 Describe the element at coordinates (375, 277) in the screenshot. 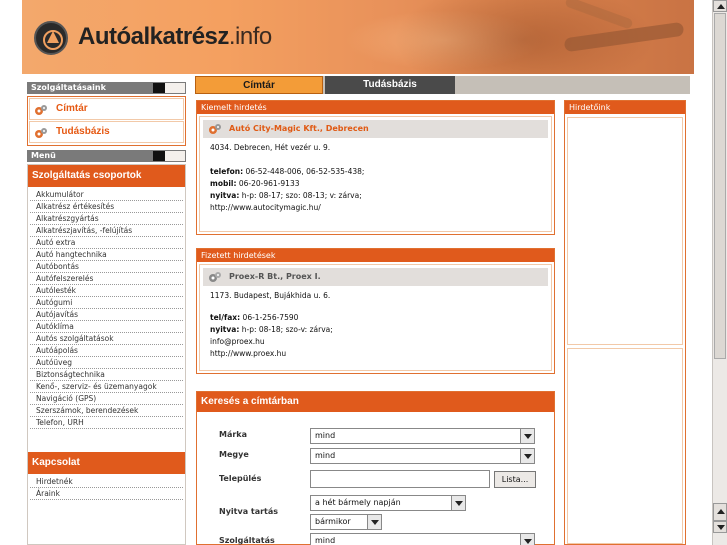

I see `paid-ad-company: Proex-R Bt., Proex I.` at that location.